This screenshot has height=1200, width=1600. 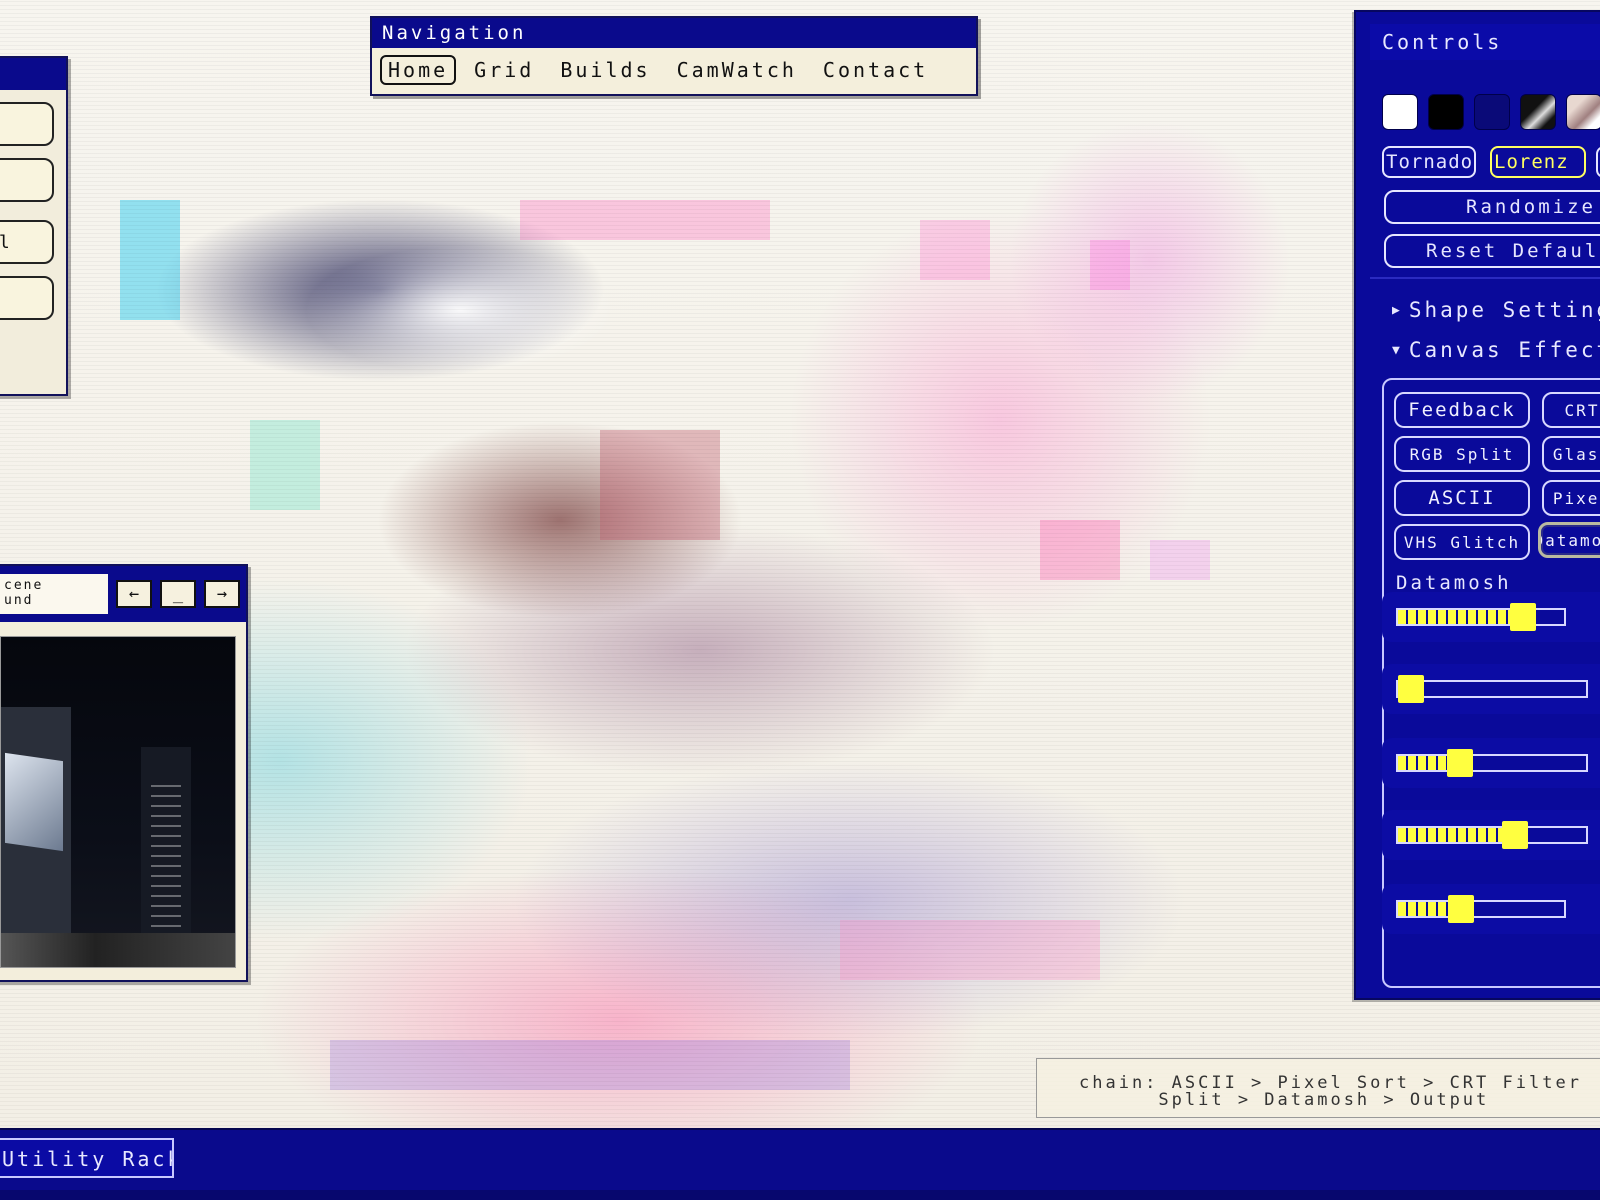 I want to click on scene-label: cene und, so click(x=54, y=594).